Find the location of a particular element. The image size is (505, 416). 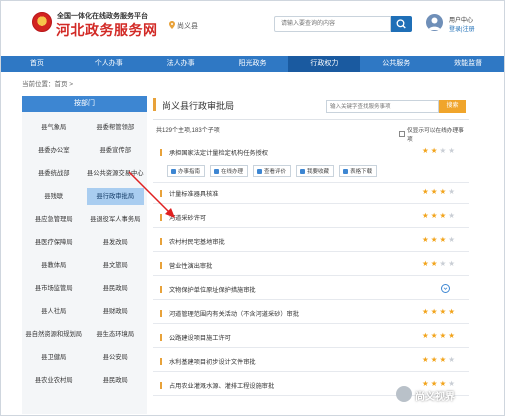

online-apply-label: 在线办理 is located at coordinates (232, 172).